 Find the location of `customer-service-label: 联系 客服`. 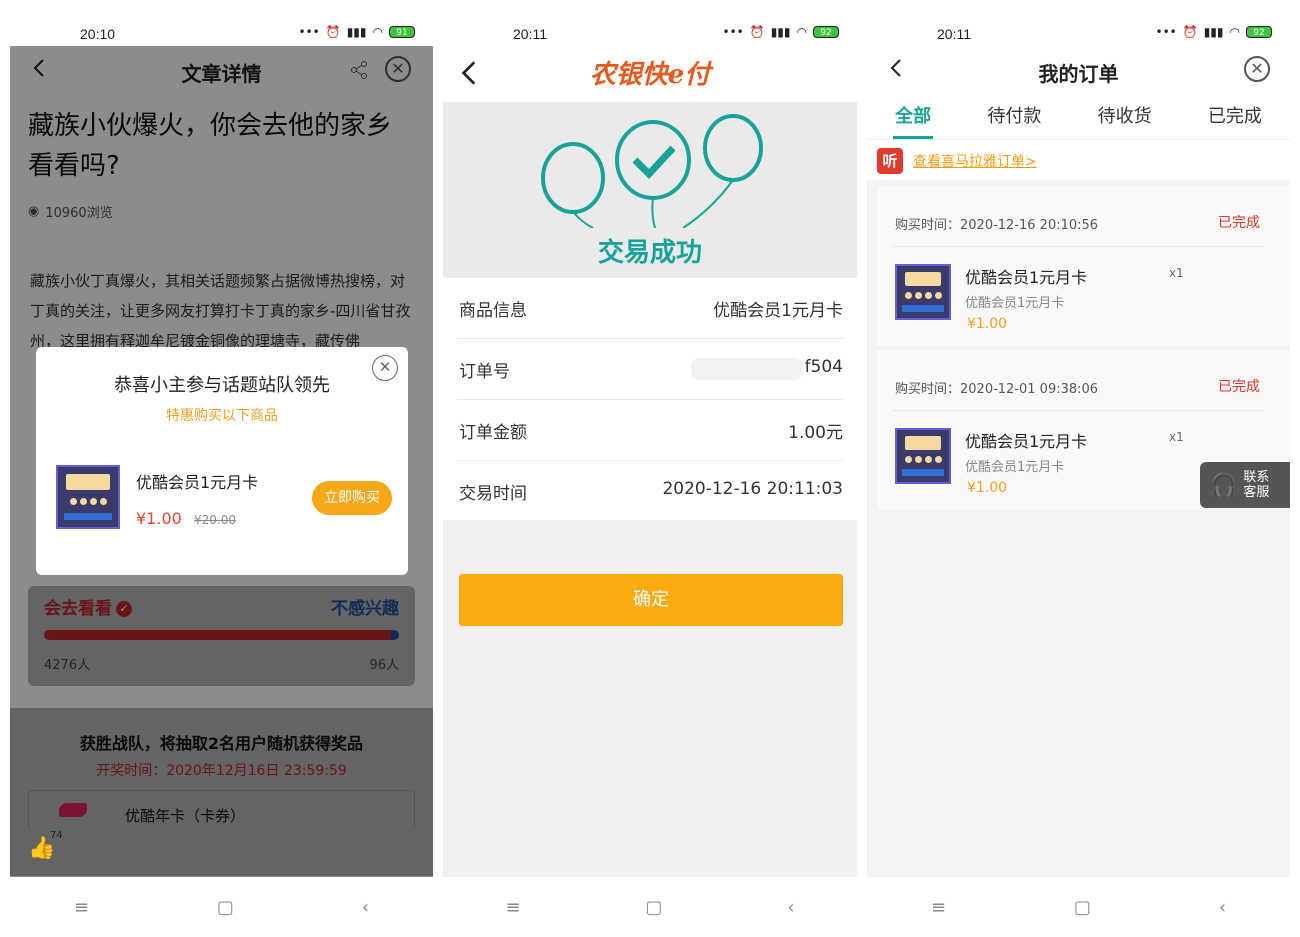

customer-service-label: 联系 客服 is located at coordinates (1256, 485).